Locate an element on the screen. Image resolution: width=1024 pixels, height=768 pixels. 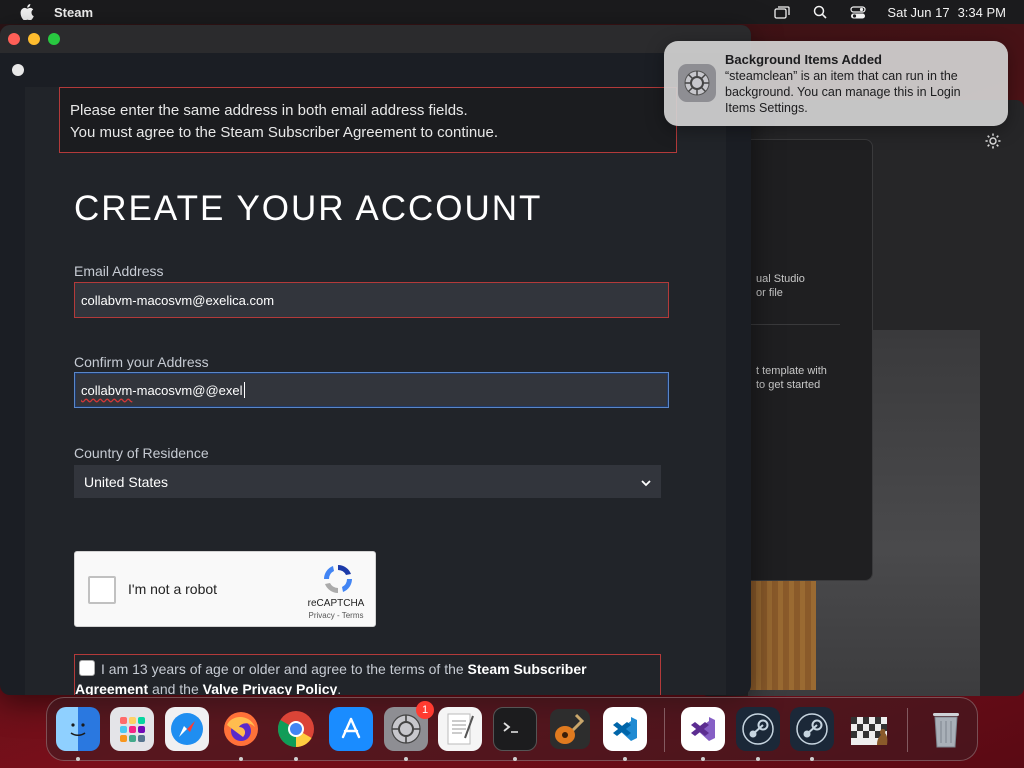
system-settings-dock-icon: 1 is located at coordinates (409, 726).